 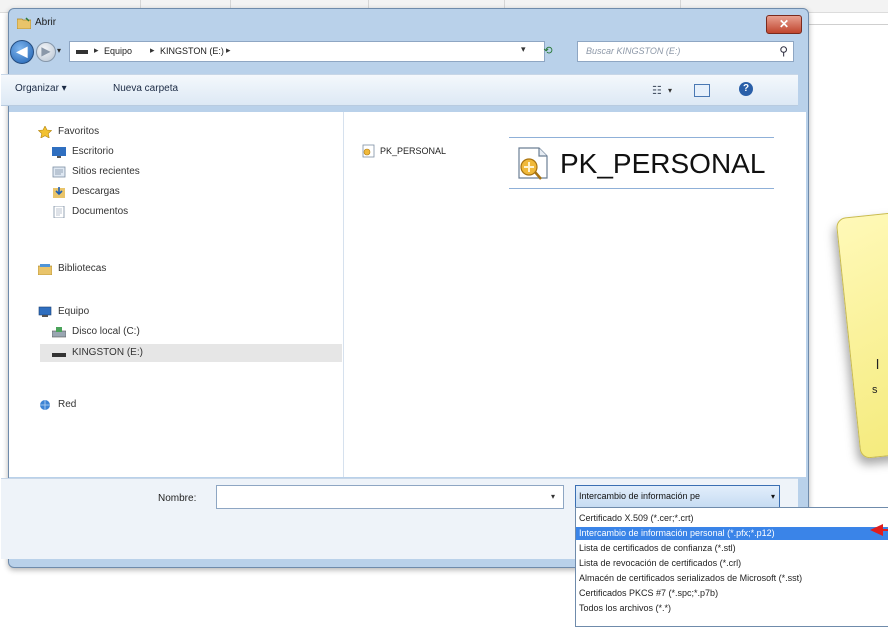 What do you see at coordinates (636, 518) in the screenshot?
I see `file-type-option-label: Certificado X.509 (*.cer;*.crt)` at bounding box center [636, 518].